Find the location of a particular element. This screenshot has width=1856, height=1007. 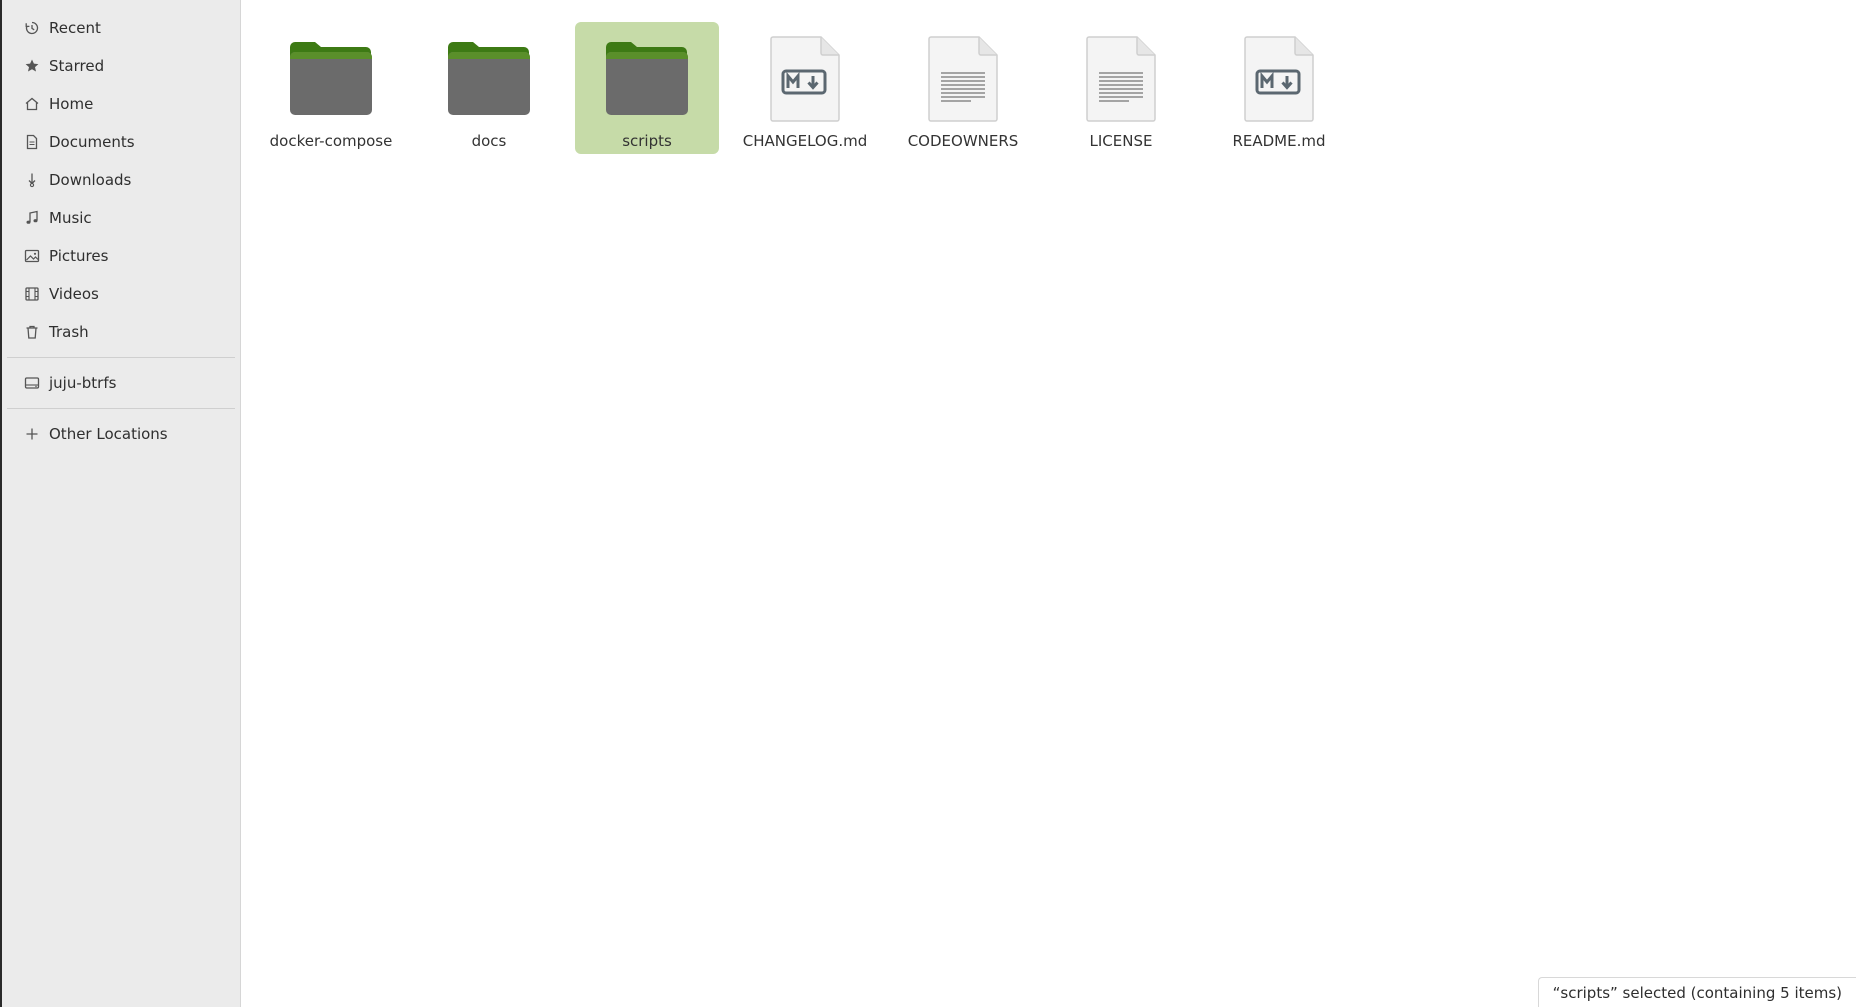

file-name: CODEOWNERS is located at coordinates (963, 141).